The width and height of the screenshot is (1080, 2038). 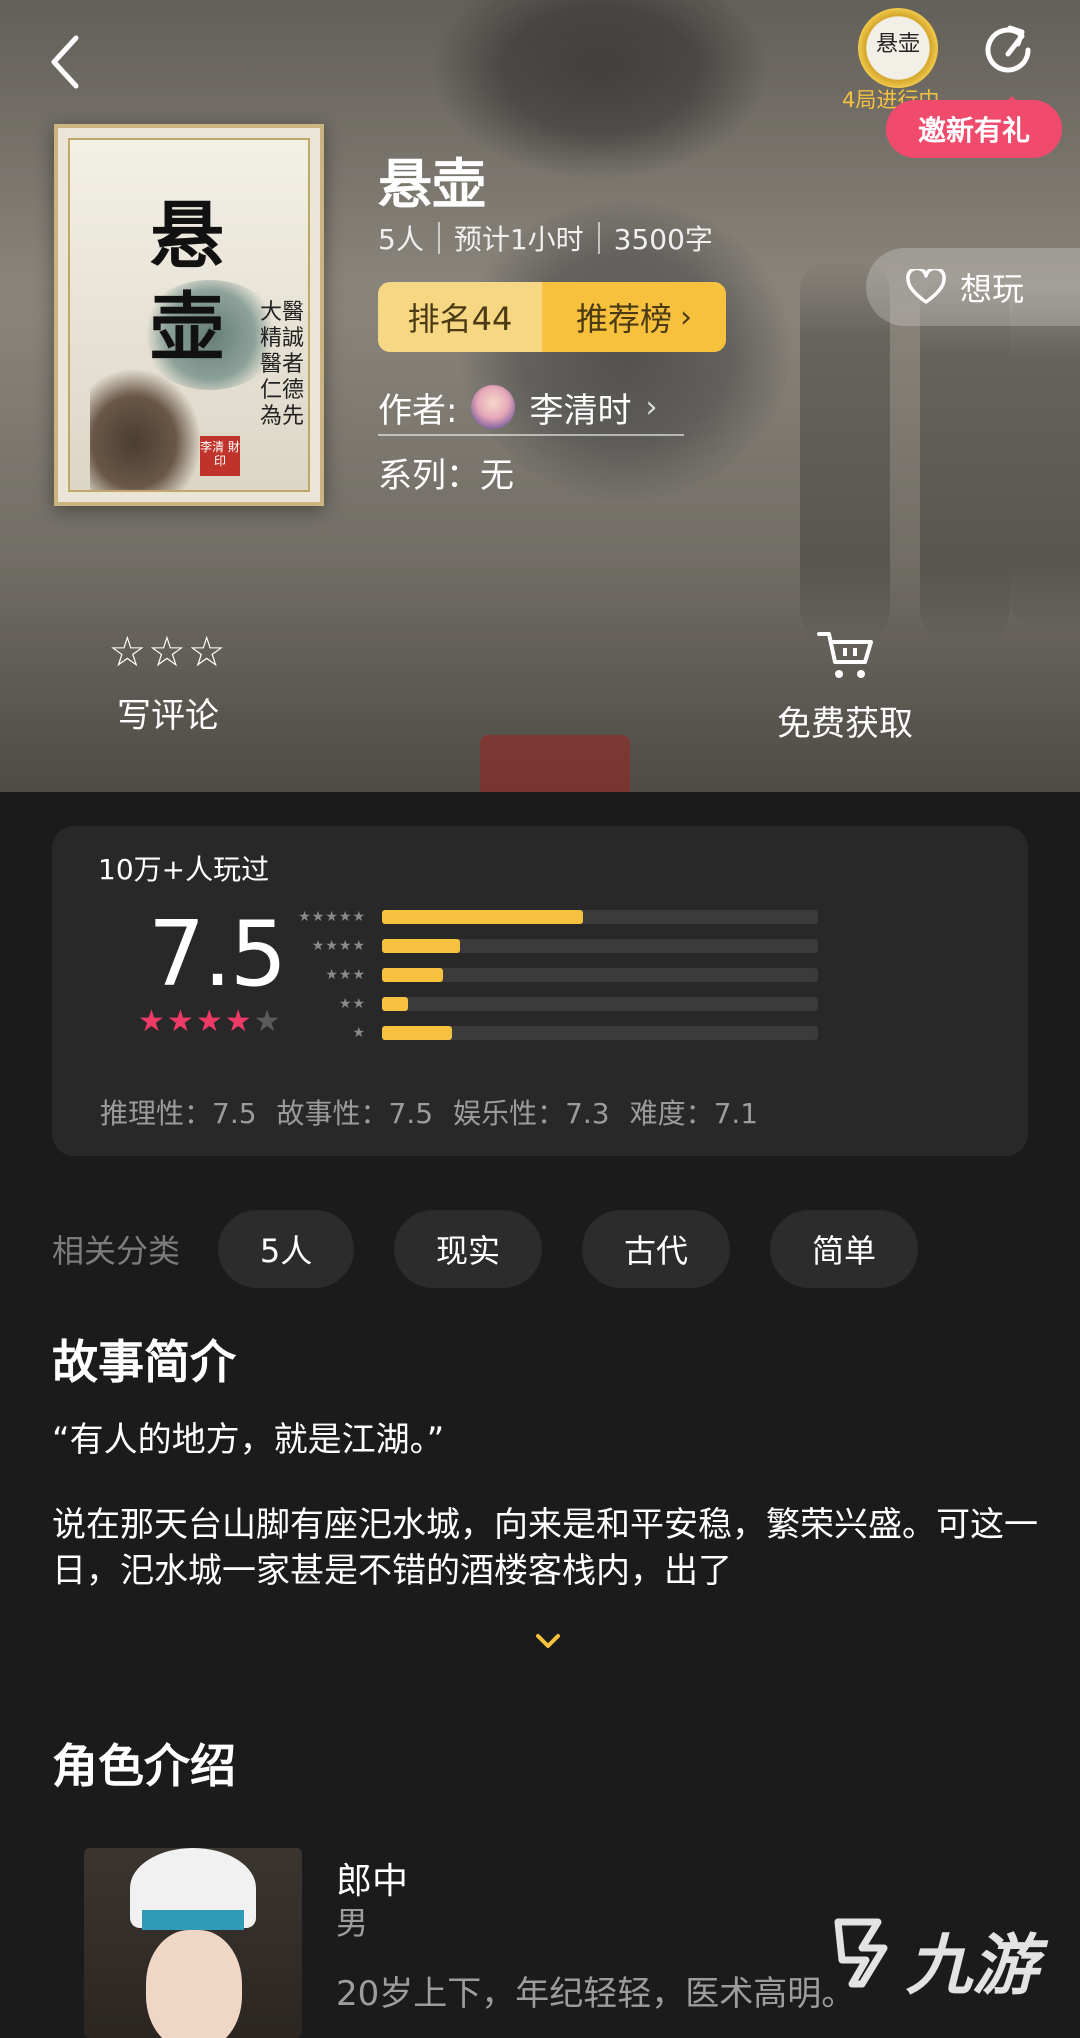 I want to click on sub-score: 故事性：7.5, so click(x=355, y=1113).